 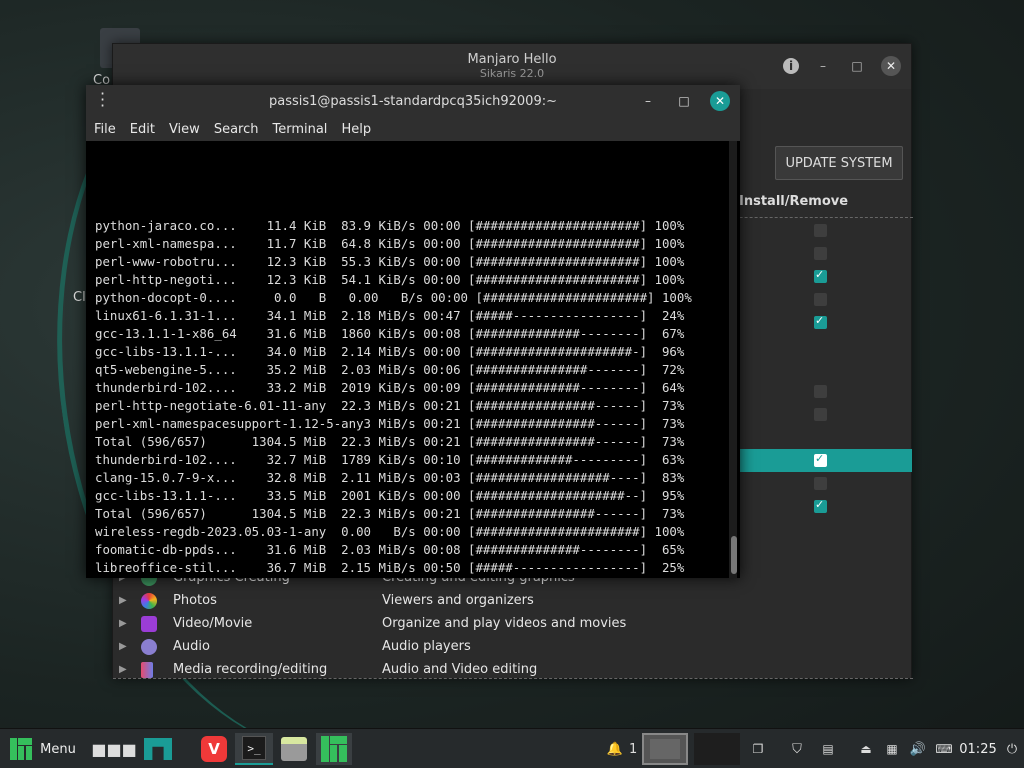 I want to click on file-manager-icon, so click(x=294, y=749).